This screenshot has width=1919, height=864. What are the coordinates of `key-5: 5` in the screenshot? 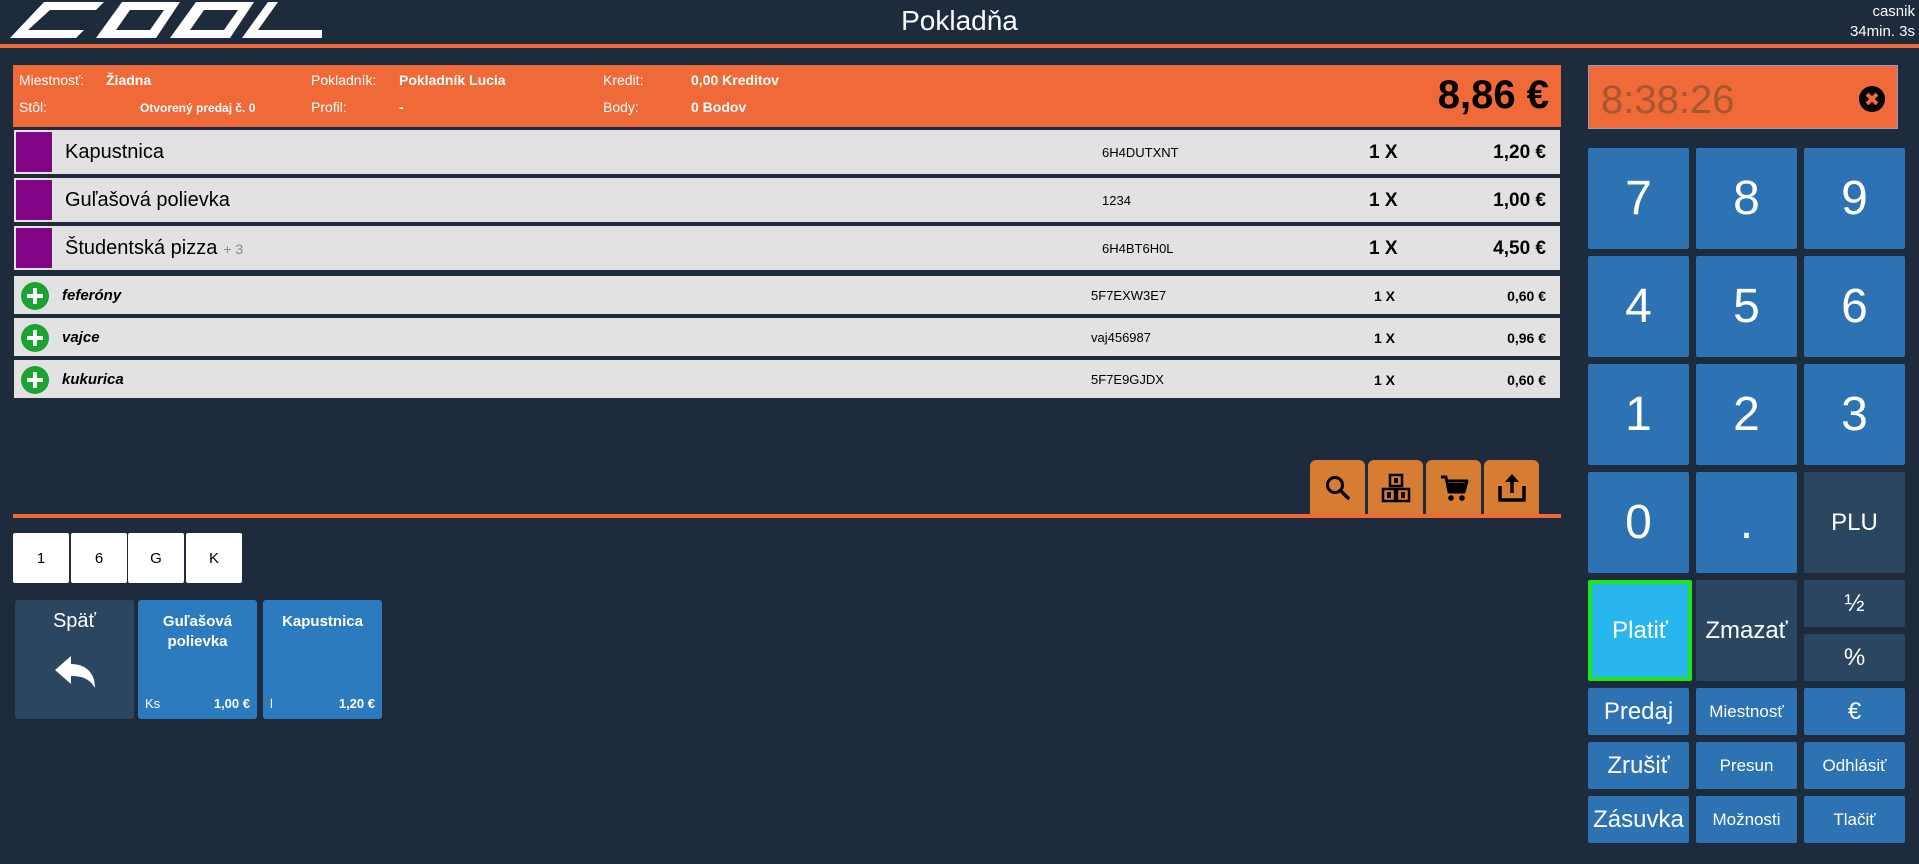 It's located at (1746, 306).